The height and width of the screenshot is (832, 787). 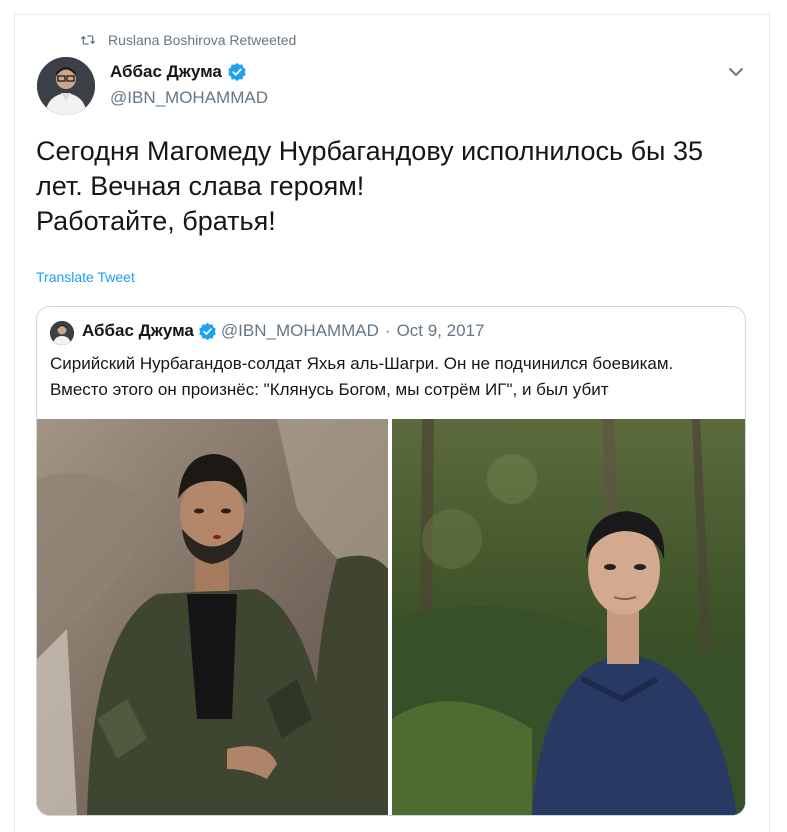 I want to click on quoted-author-name: Аббас Джума, so click(x=138, y=331).